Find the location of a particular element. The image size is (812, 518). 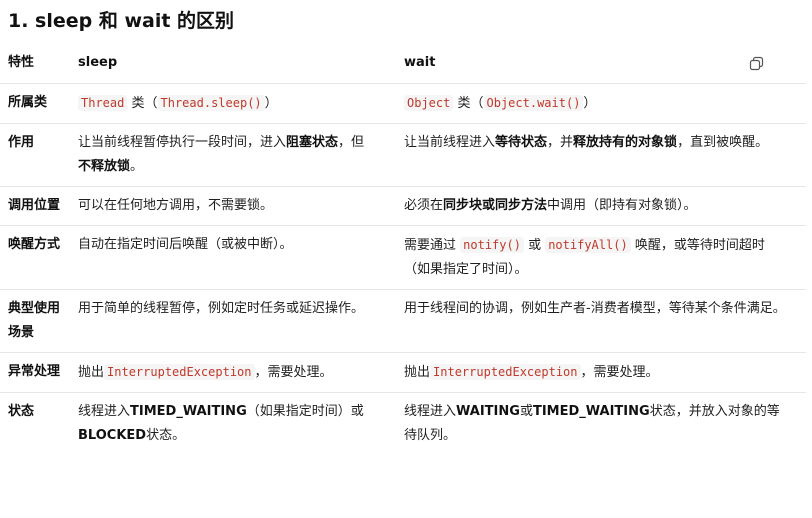

row-key: 调用位置 is located at coordinates (35, 206).